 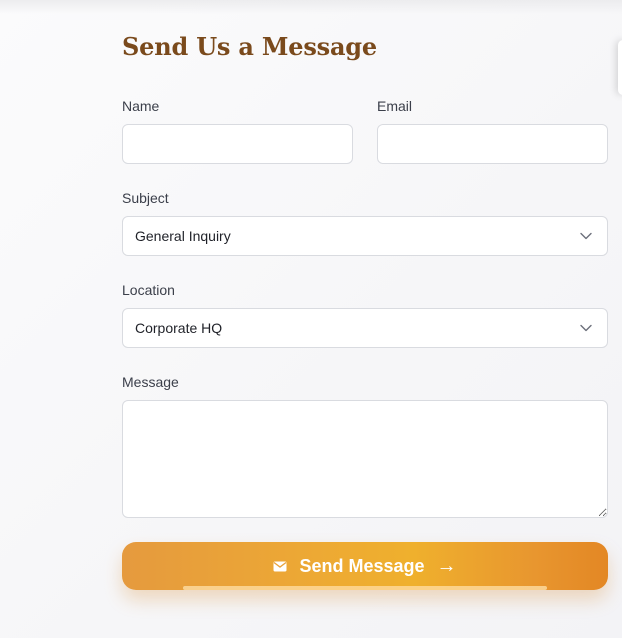 What do you see at coordinates (311, 7) in the screenshot?
I see `top-shadow` at bounding box center [311, 7].